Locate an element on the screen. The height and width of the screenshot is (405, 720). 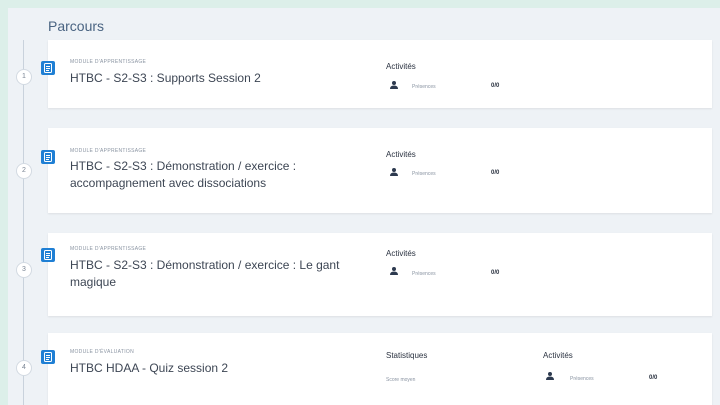
module-title: HTBC HDAA - Quiz session 2 is located at coordinates (210, 368).